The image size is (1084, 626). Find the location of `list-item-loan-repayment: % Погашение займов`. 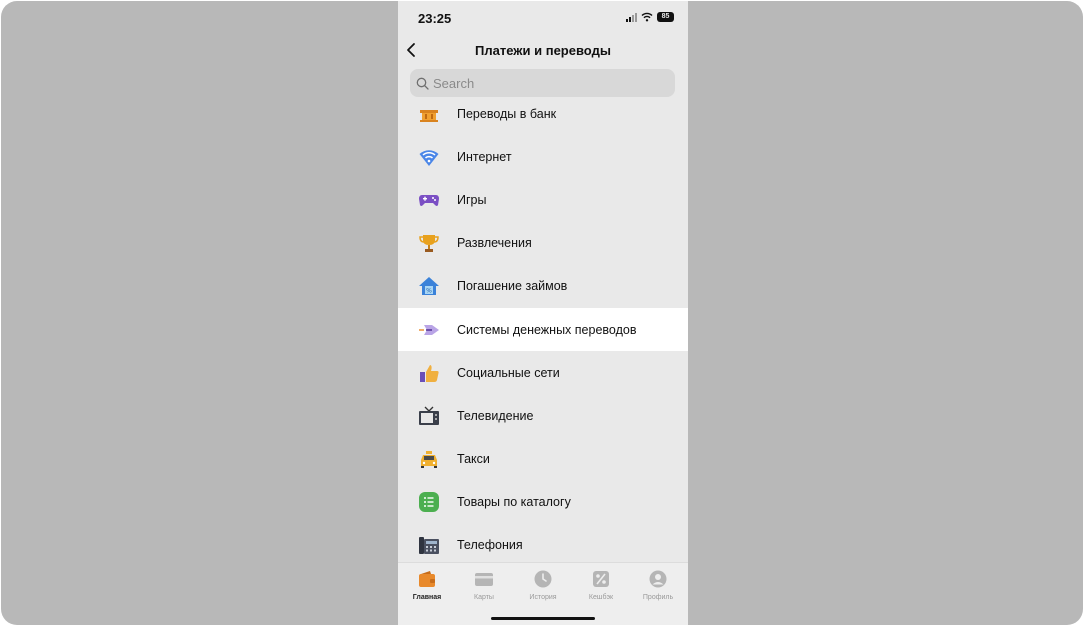

list-item-loan-repayment: % Погашение займов is located at coordinates (543, 286).